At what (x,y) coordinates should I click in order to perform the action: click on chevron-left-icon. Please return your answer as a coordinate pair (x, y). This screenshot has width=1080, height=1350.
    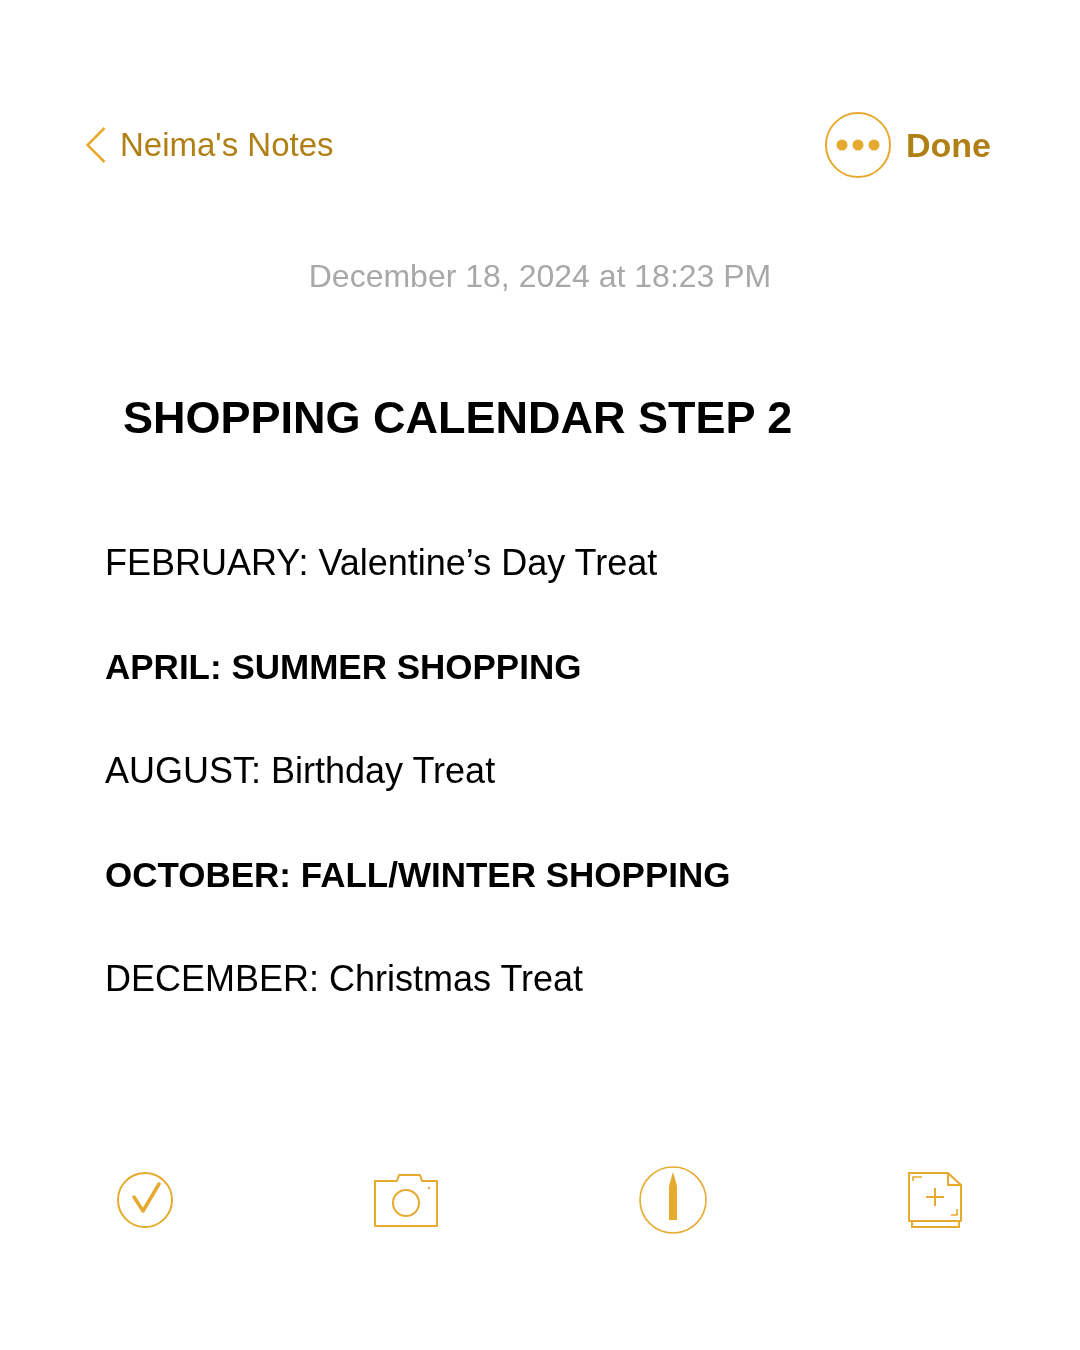
    Looking at the image, I should click on (96, 145).